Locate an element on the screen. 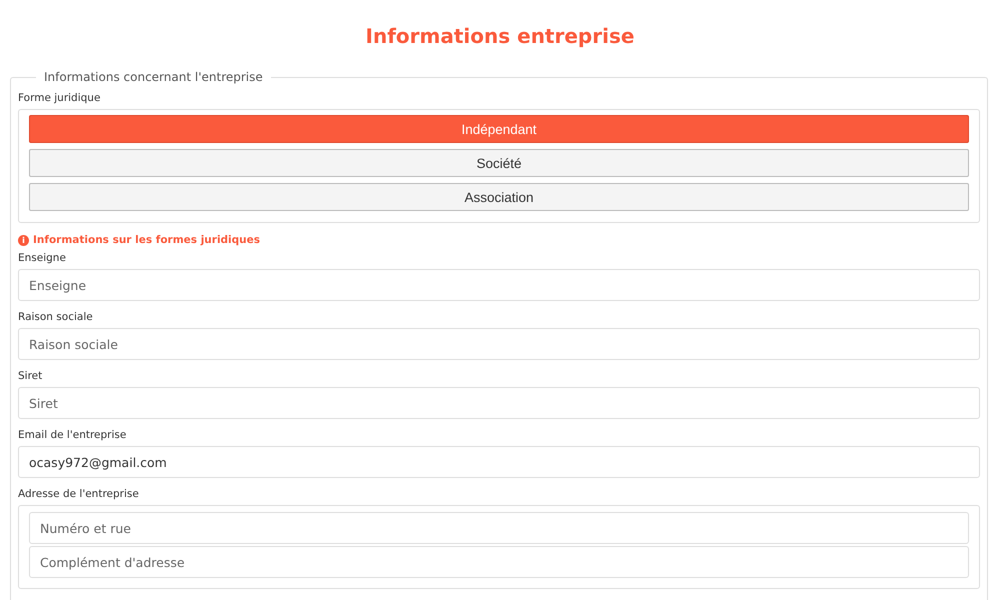  text-field: Raison sociale is located at coordinates (499, 344).